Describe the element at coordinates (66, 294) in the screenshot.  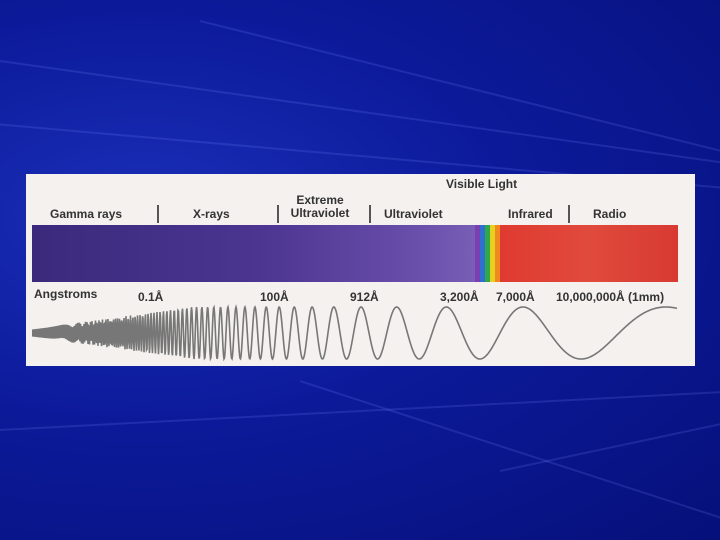
I see `scale-label-angstroms: Angstroms` at that location.